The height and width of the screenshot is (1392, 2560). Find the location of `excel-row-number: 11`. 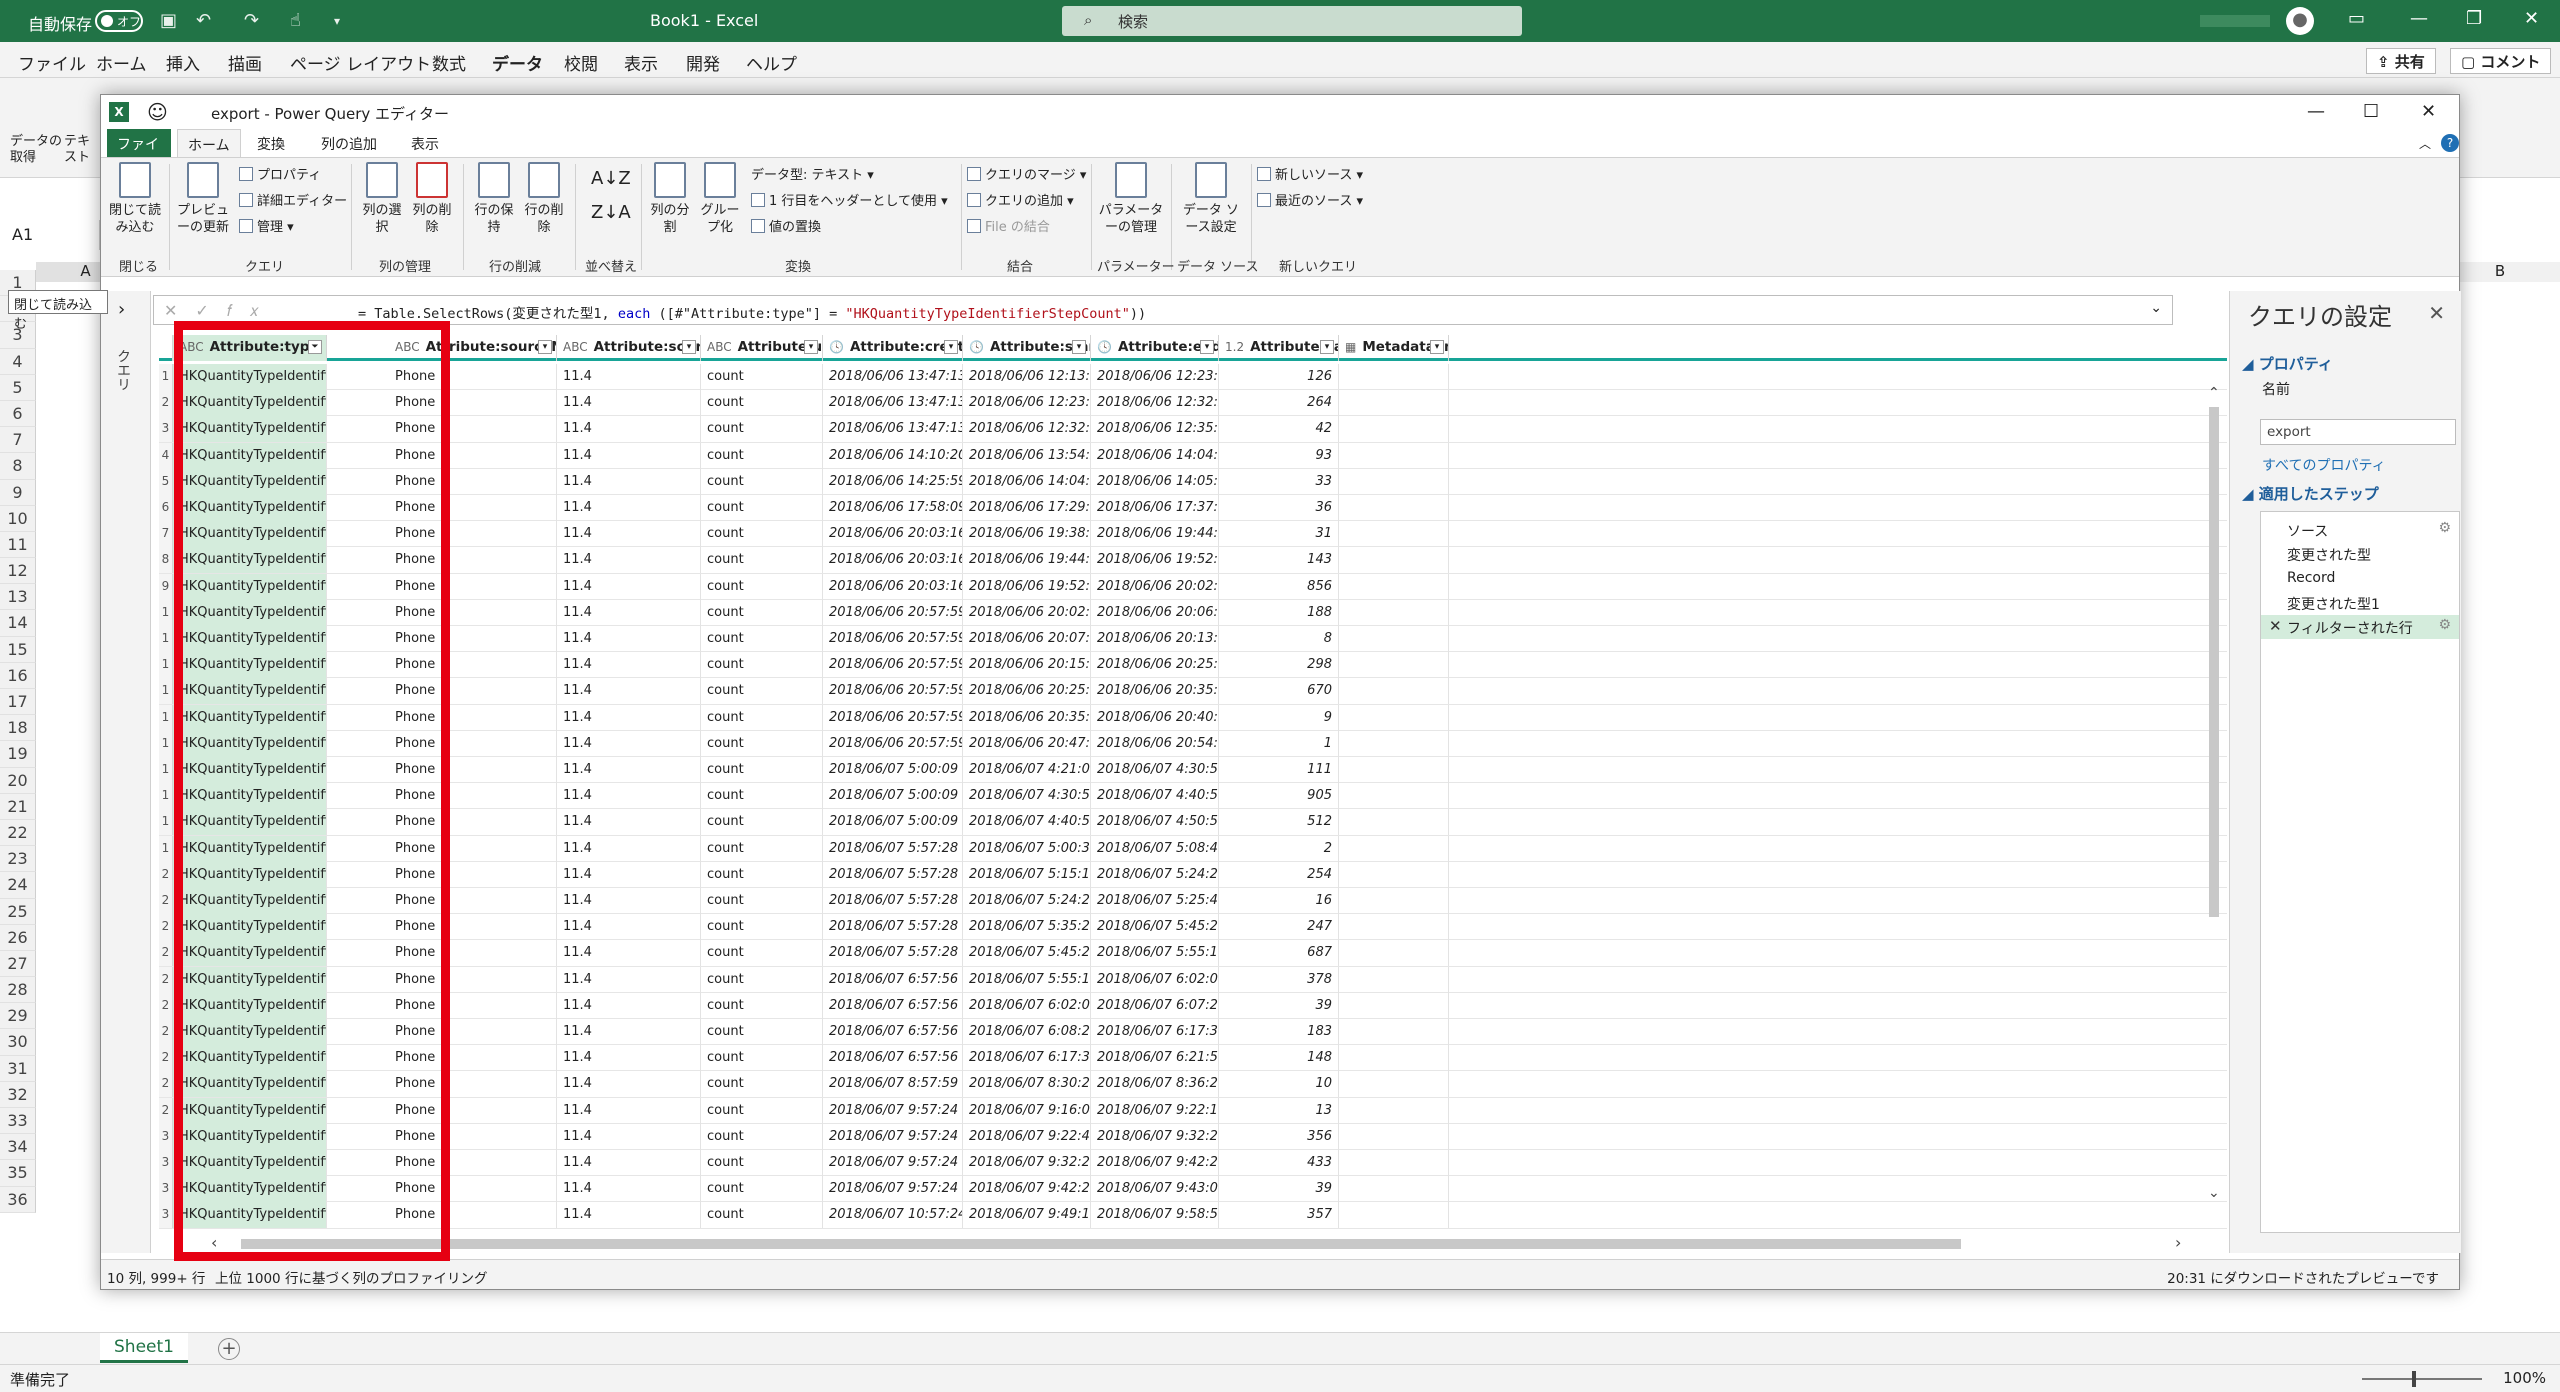

excel-row-number: 11 is located at coordinates (18, 545).